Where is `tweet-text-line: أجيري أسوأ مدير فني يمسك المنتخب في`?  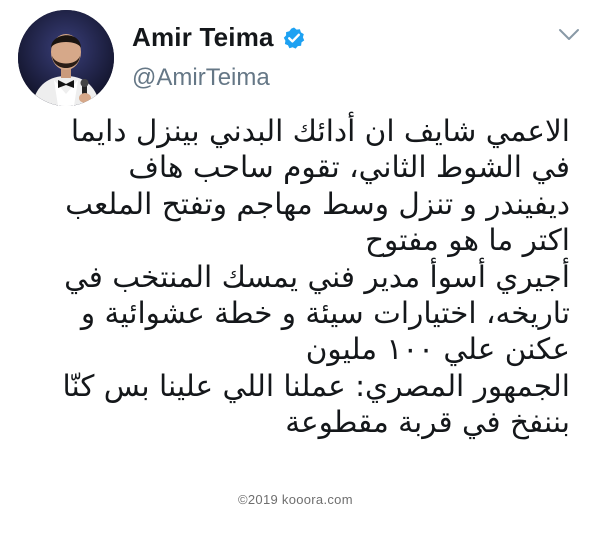
tweet-text-line: أجيري أسوأ مدير فني يمسك المنتخب في is located at coordinates (317, 276).